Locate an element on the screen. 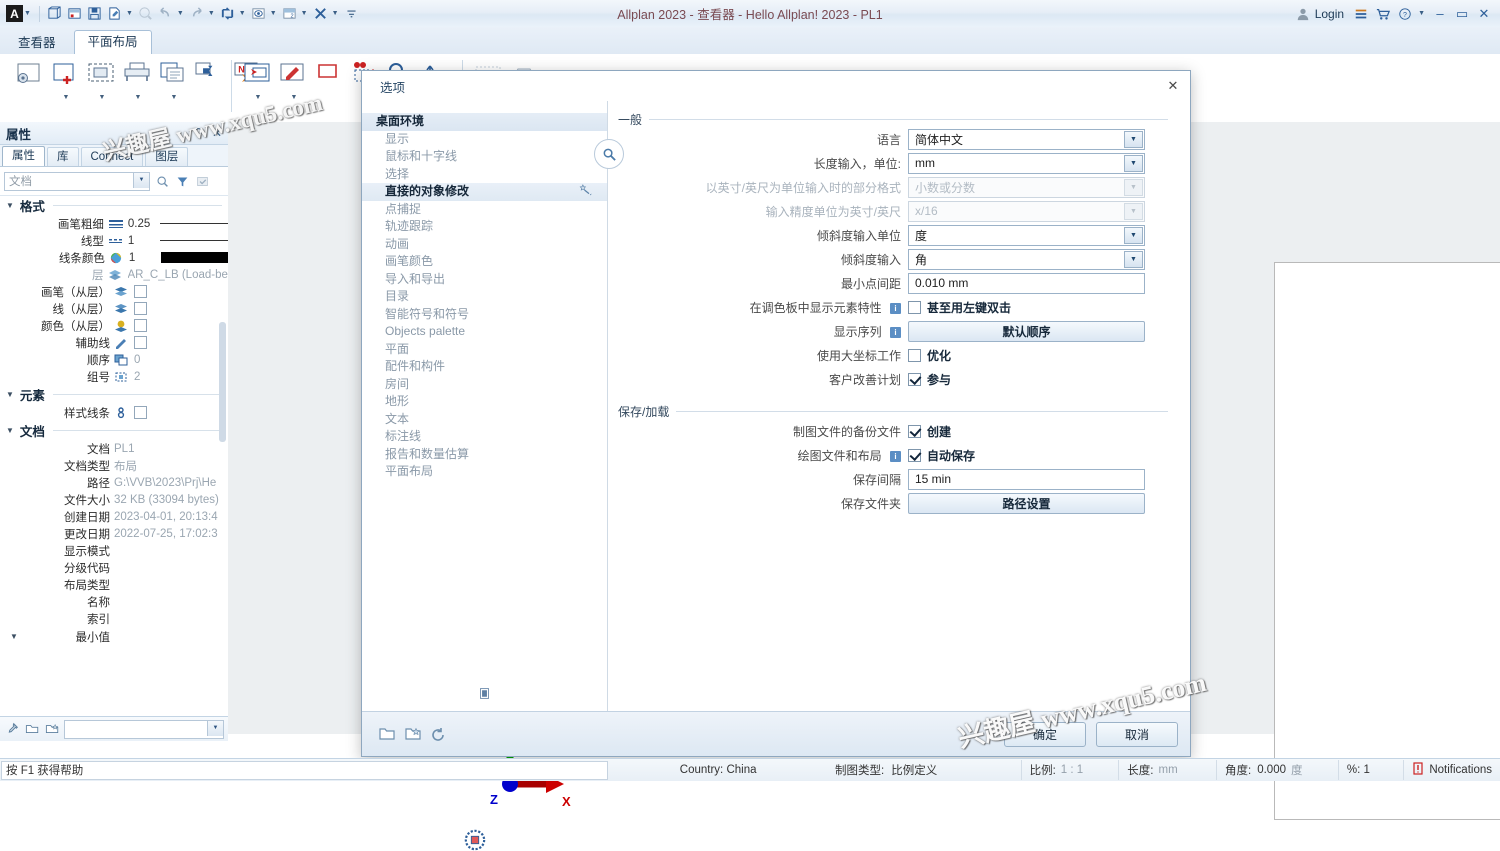  nav-item-objects-palette: Objects palette is located at coordinates (484, 332).